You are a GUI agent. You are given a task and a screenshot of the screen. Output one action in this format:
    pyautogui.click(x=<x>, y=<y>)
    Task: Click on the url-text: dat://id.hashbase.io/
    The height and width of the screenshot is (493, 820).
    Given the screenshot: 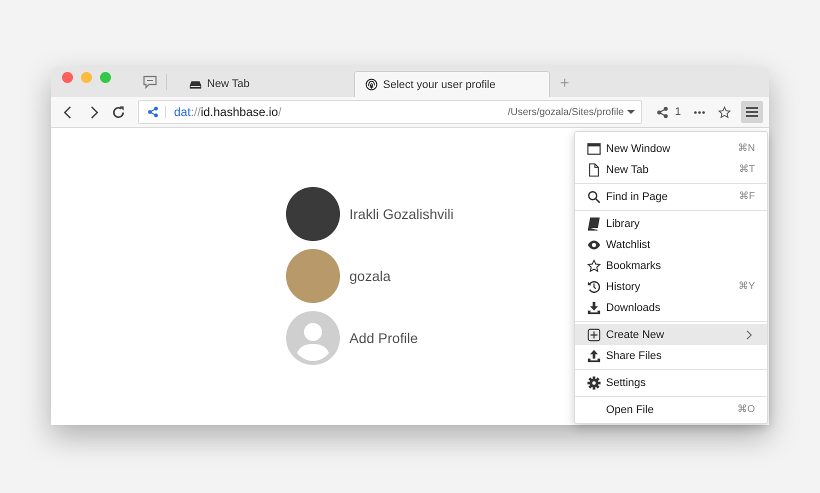 What is the action you would take?
    pyautogui.click(x=228, y=112)
    